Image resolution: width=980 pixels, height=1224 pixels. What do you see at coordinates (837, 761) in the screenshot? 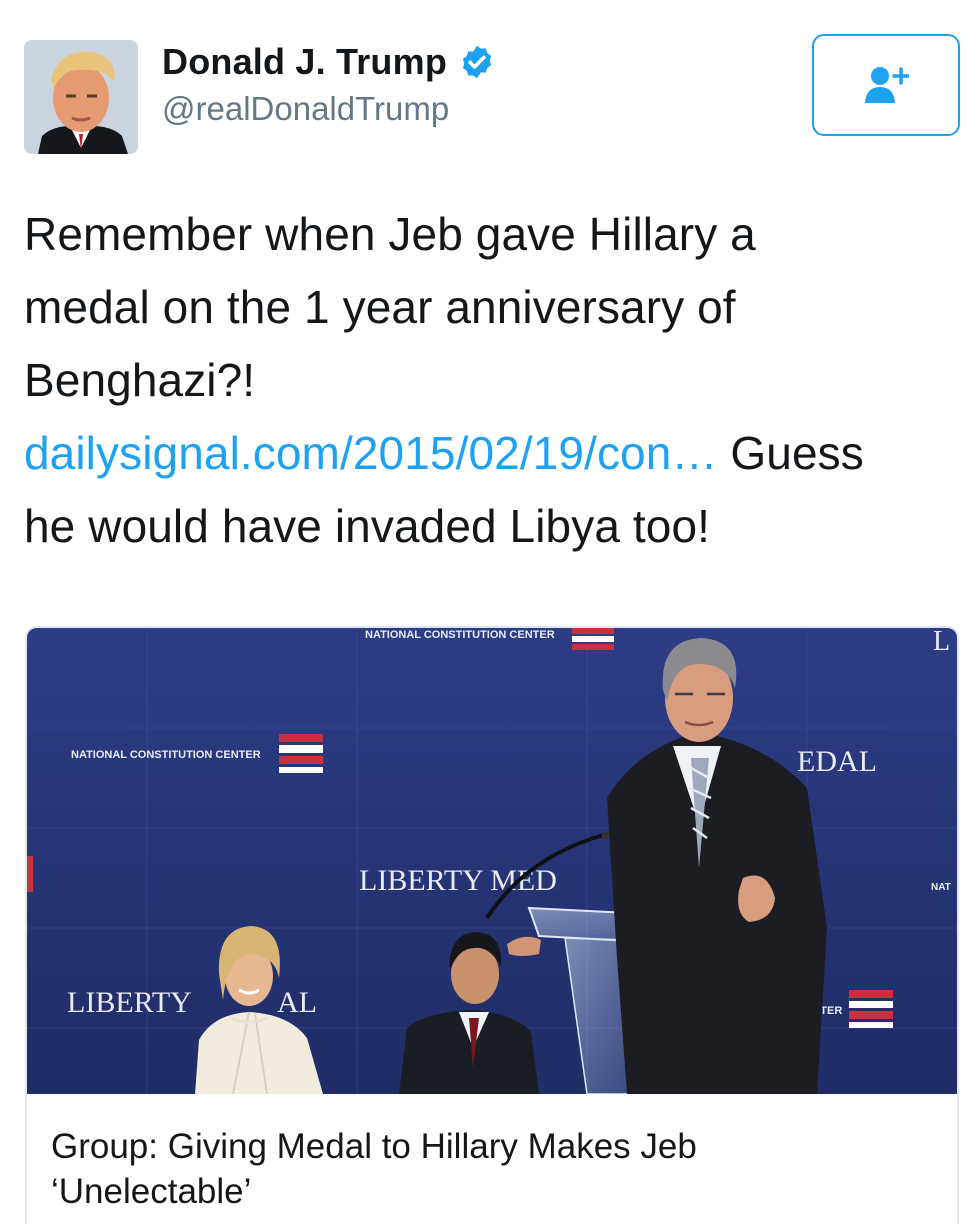
I see `backdrop-text-medal: EDAL` at bounding box center [837, 761].